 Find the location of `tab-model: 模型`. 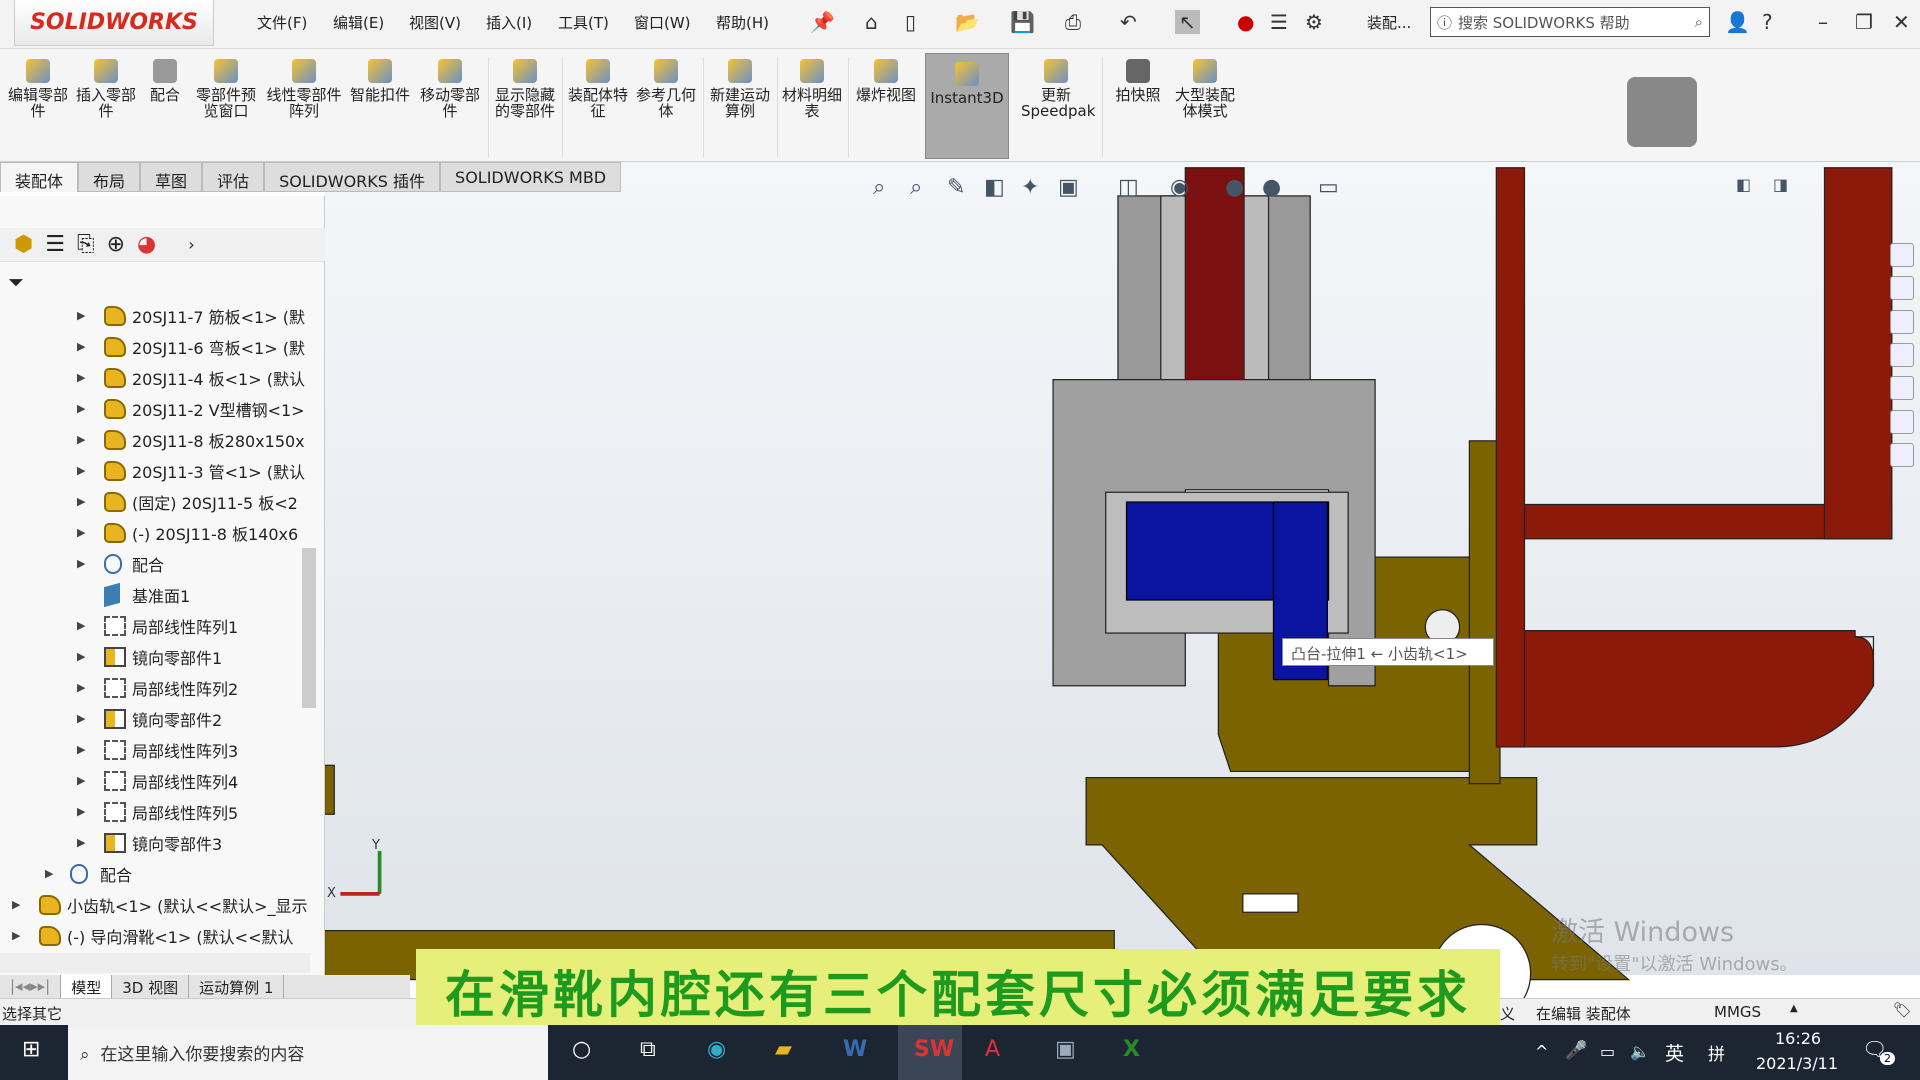

tab-model: 模型 is located at coordinates (87, 986).